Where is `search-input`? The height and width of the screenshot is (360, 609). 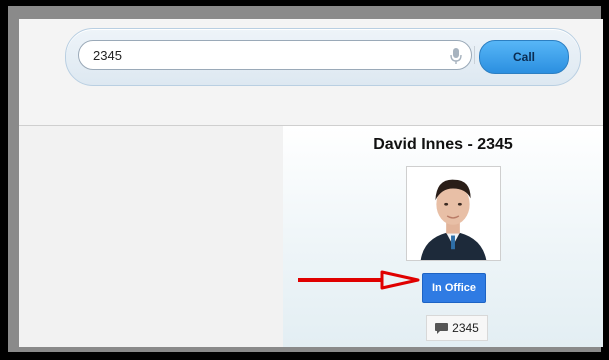 search-input is located at coordinates (275, 55).